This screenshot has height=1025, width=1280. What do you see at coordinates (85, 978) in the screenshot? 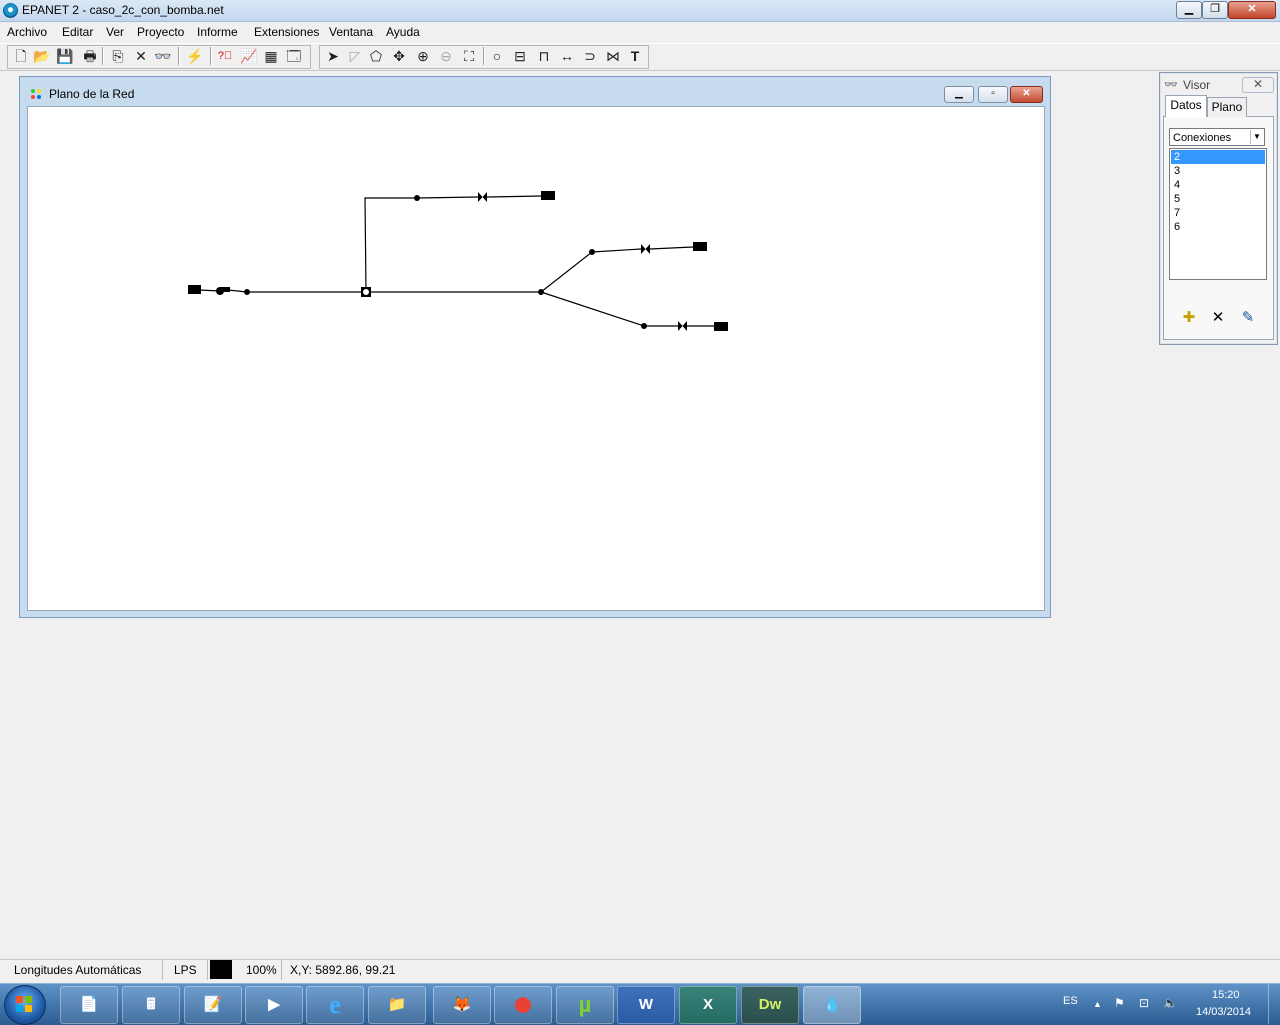
I see `auto-length-status: Longitudes Automáticas Off` at bounding box center [85, 978].